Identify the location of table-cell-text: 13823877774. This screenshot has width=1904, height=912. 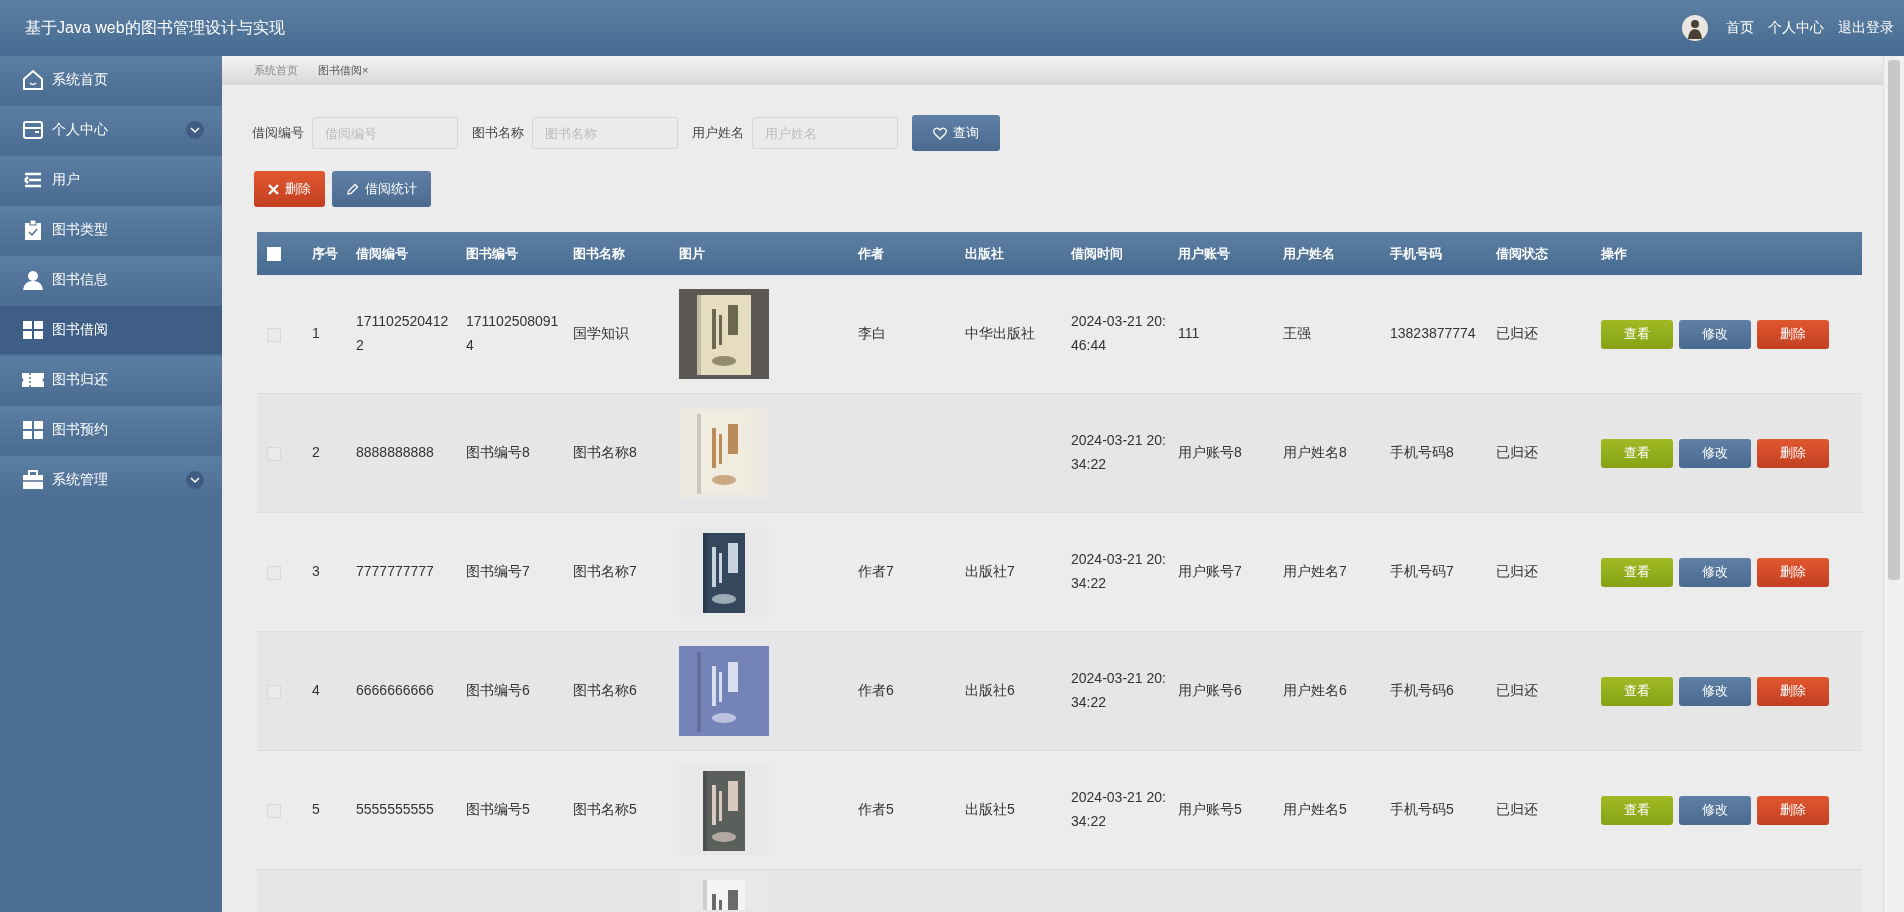
(1433, 334).